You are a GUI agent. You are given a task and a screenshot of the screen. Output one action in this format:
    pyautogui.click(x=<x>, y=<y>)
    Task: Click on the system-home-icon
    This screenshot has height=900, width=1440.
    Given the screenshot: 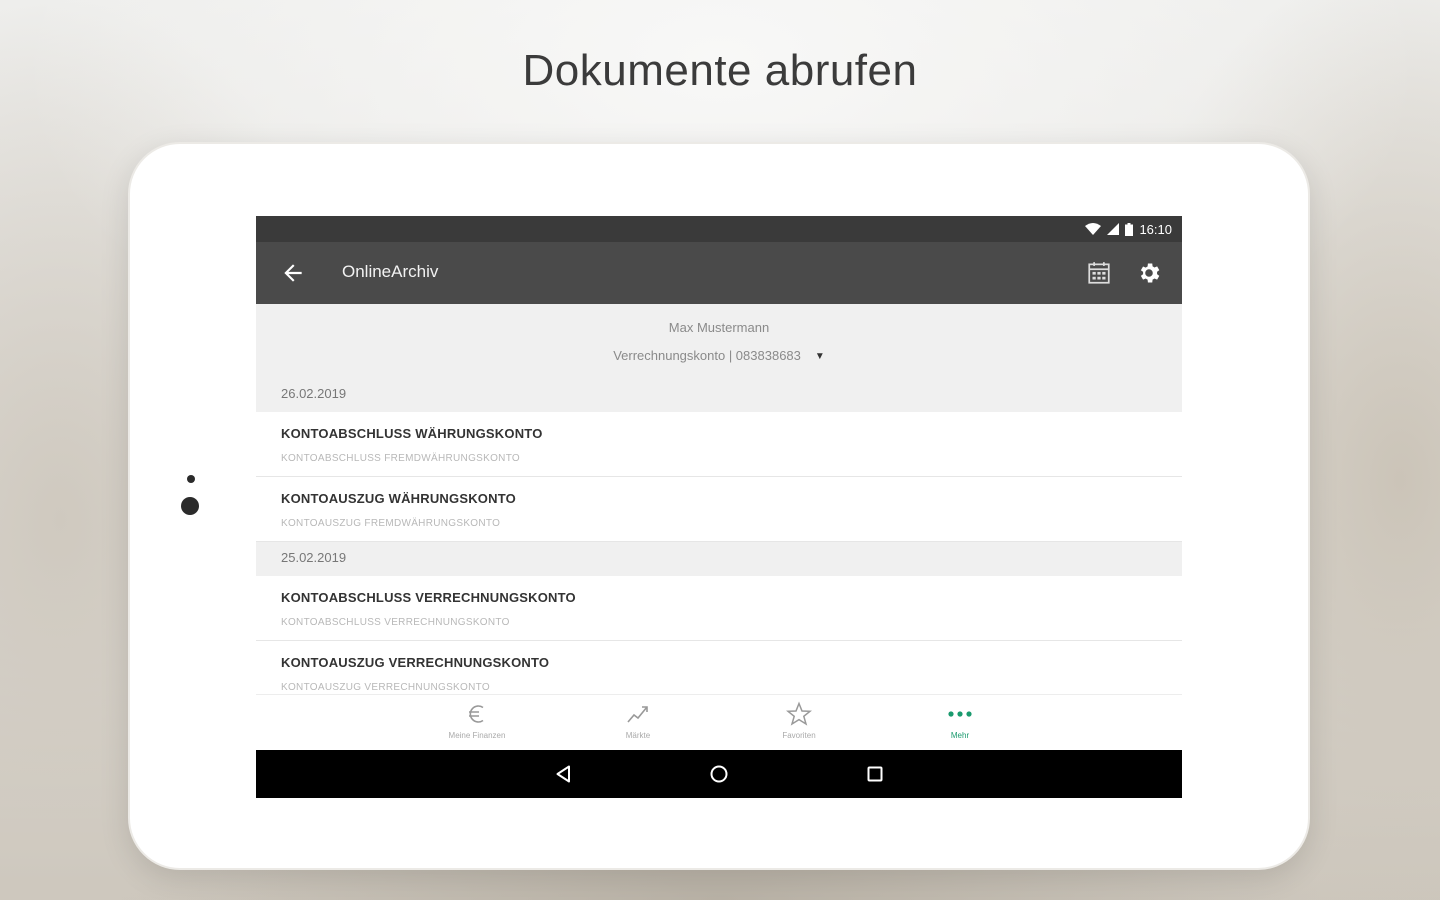 What is the action you would take?
    pyautogui.click(x=719, y=774)
    